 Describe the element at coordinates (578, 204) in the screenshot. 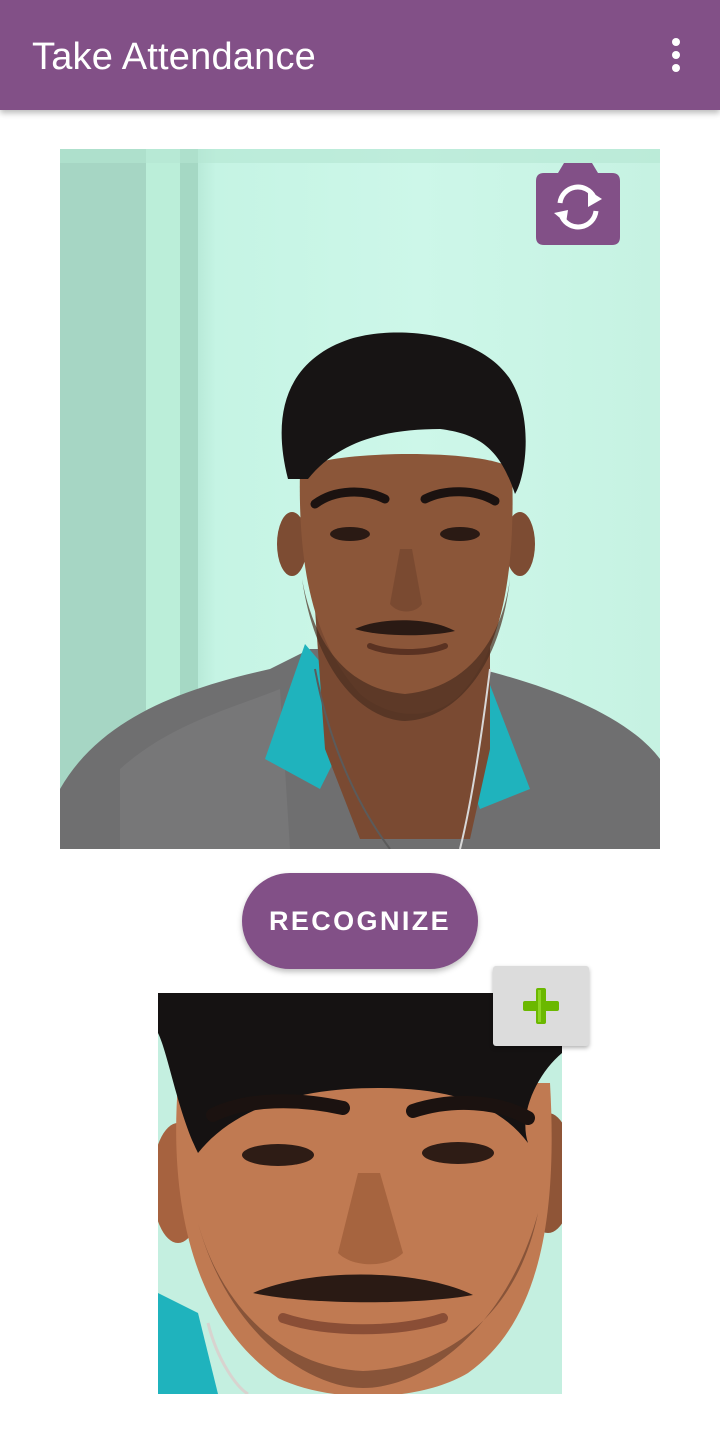

I see `switch-camera-icon` at that location.